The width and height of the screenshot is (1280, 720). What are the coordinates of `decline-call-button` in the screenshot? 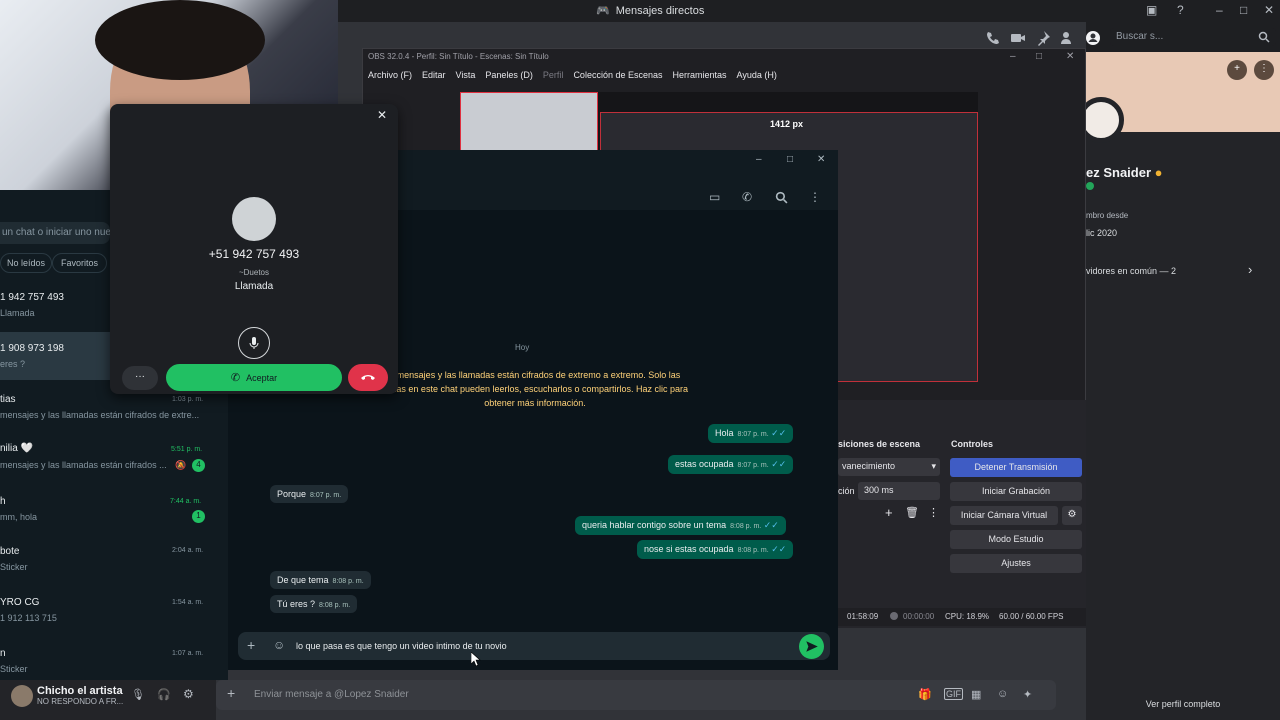 It's located at (368, 377).